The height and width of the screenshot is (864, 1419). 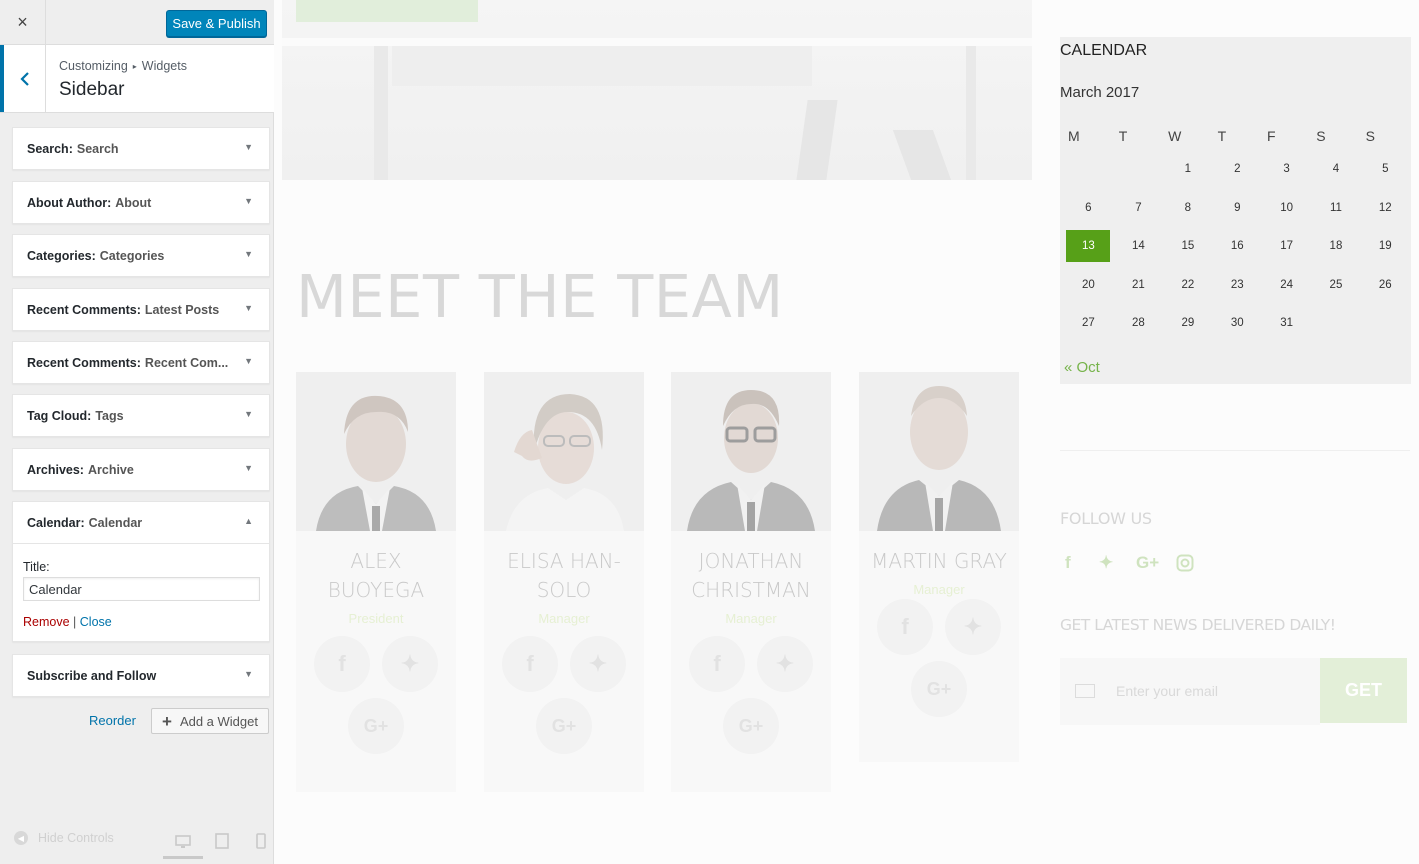 I want to click on widget-search: Search: Search ▼, so click(x=141, y=148).